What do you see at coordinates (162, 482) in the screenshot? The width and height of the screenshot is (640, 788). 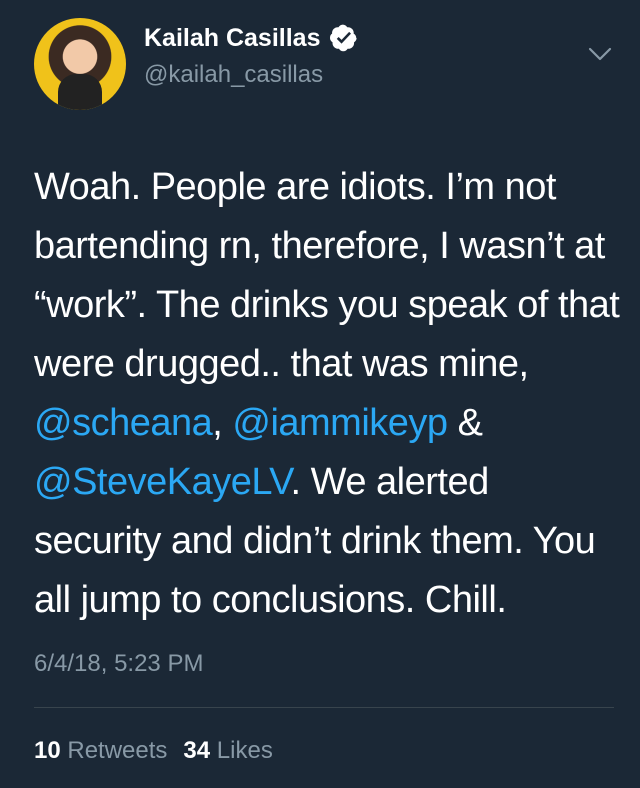 I see `mention-link-stevekayelv: @SteveKayeLV` at bounding box center [162, 482].